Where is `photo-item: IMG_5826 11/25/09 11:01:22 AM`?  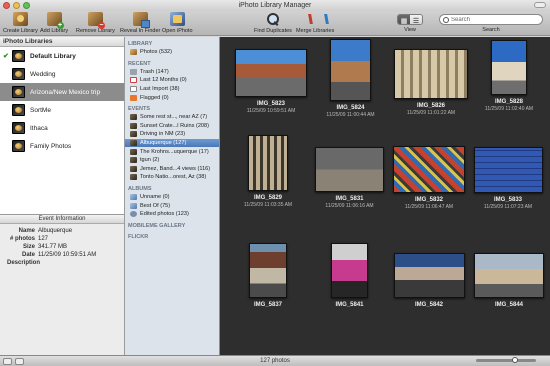
photo-item: IMG_5826 11/25/09 11:01:22 AM is located at coordinates (431, 82).